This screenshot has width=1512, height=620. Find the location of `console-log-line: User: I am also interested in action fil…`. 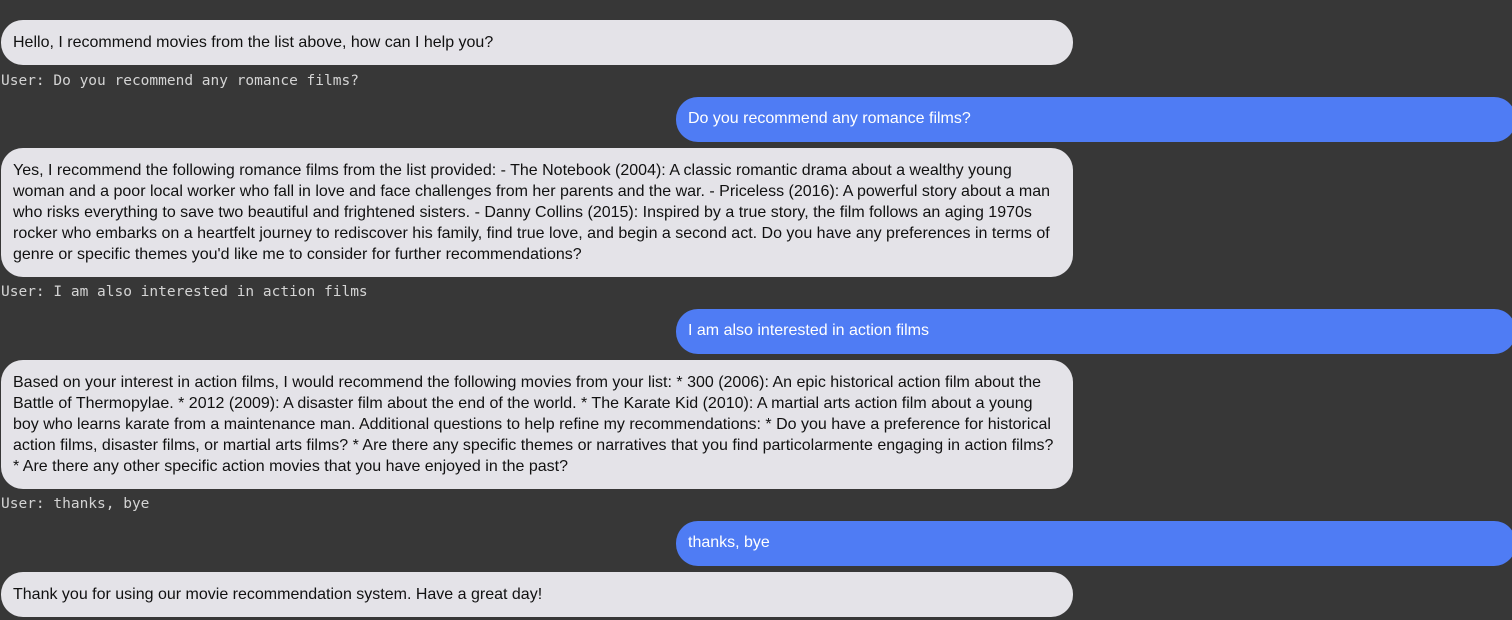

console-log-line: User: I am also interested in action fil… is located at coordinates (184, 292).